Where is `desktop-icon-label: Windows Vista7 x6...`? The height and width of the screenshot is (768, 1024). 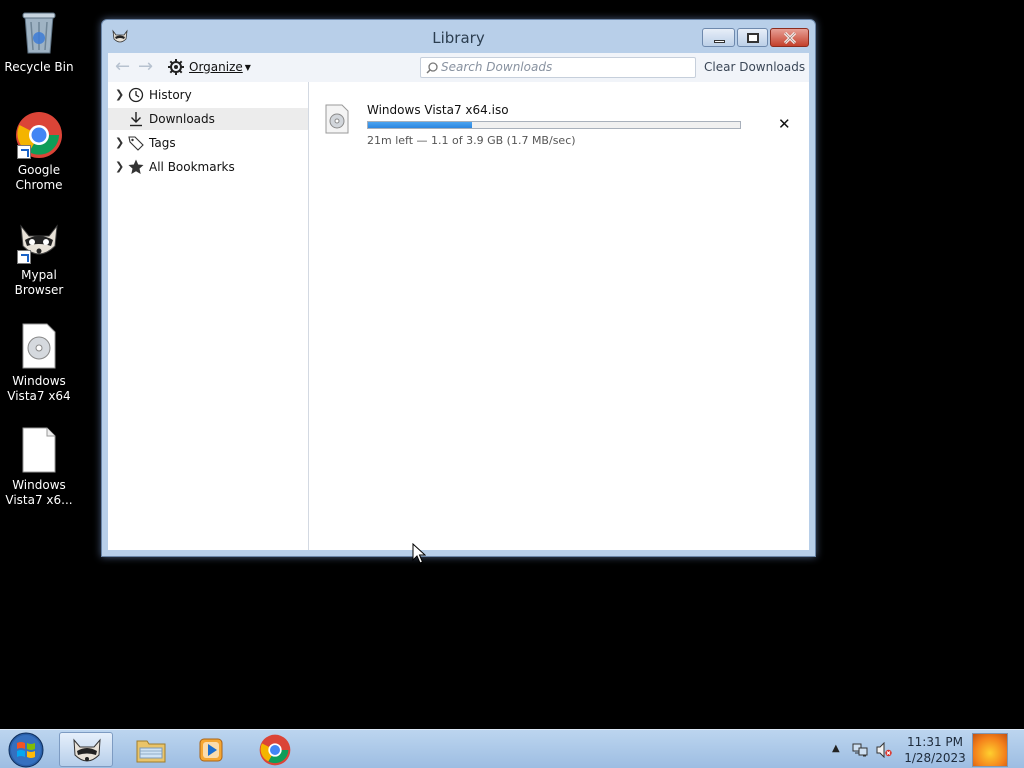
desktop-icon-label: Windows Vista7 x6... is located at coordinates (39, 492).